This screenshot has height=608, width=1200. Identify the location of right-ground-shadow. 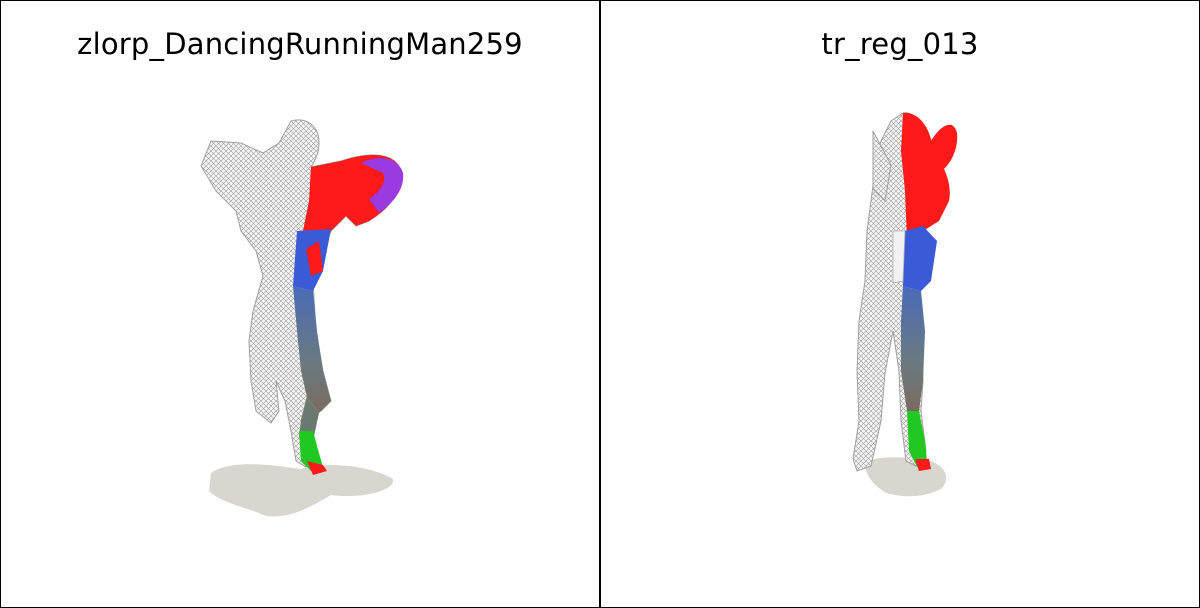
(906, 477).